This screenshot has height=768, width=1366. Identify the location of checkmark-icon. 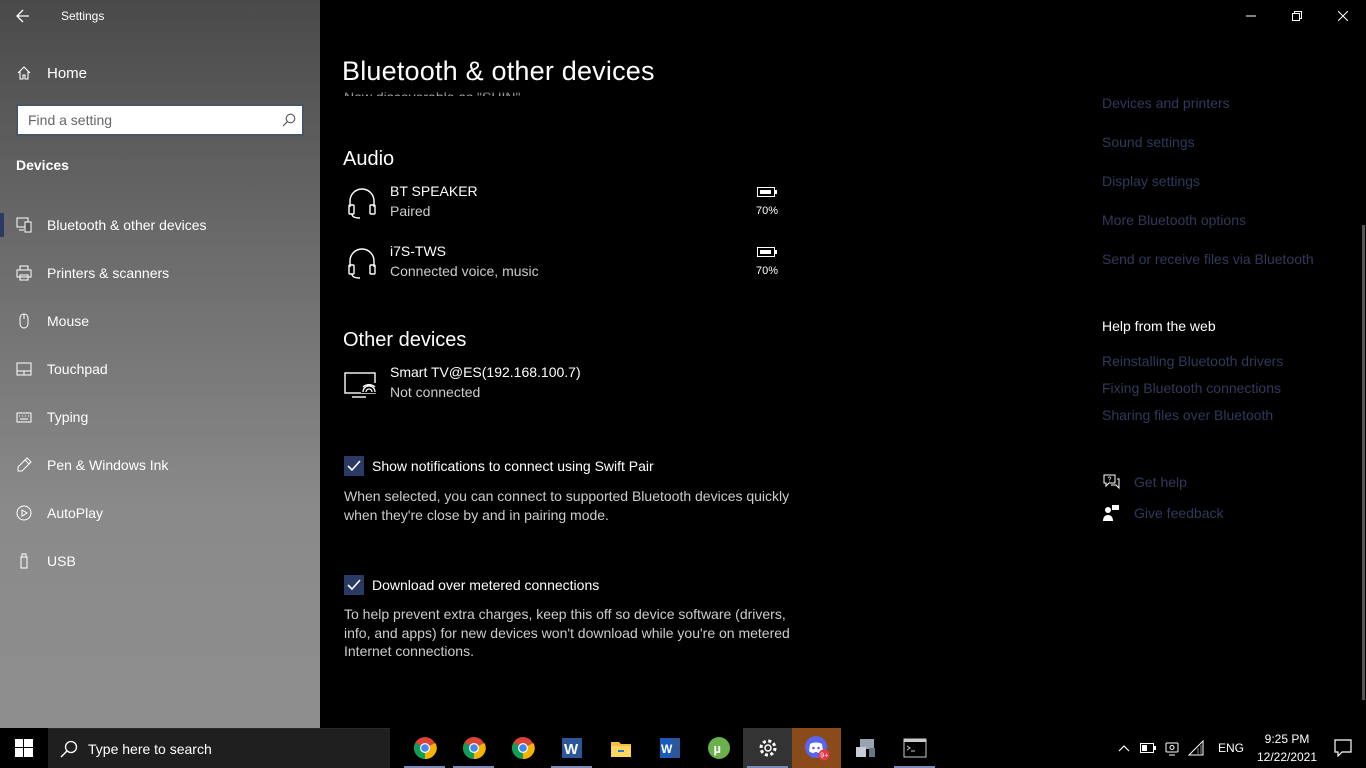
(354, 466).